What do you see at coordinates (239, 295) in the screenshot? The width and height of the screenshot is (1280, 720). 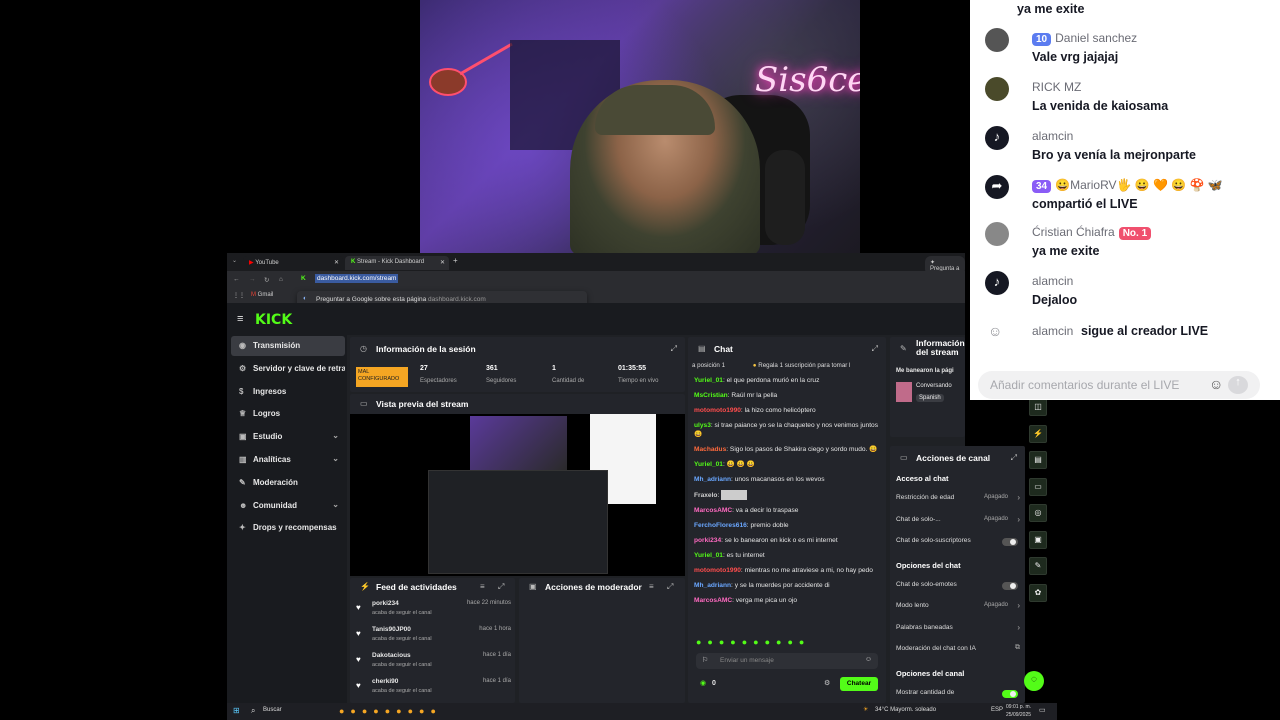 I see `apps-icon: ⋮⋮` at bounding box center [239, 295].